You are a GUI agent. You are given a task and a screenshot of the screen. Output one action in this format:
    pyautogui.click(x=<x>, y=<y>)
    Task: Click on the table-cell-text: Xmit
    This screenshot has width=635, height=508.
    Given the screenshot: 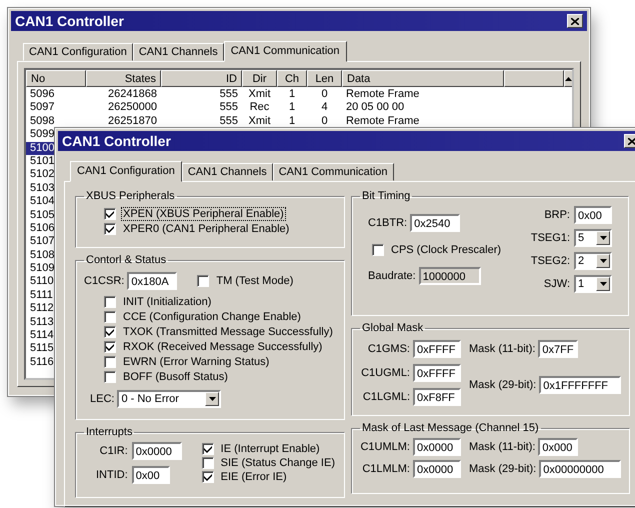 What is the action you would take?
    pyautogui.click(x=260, y=95)
    